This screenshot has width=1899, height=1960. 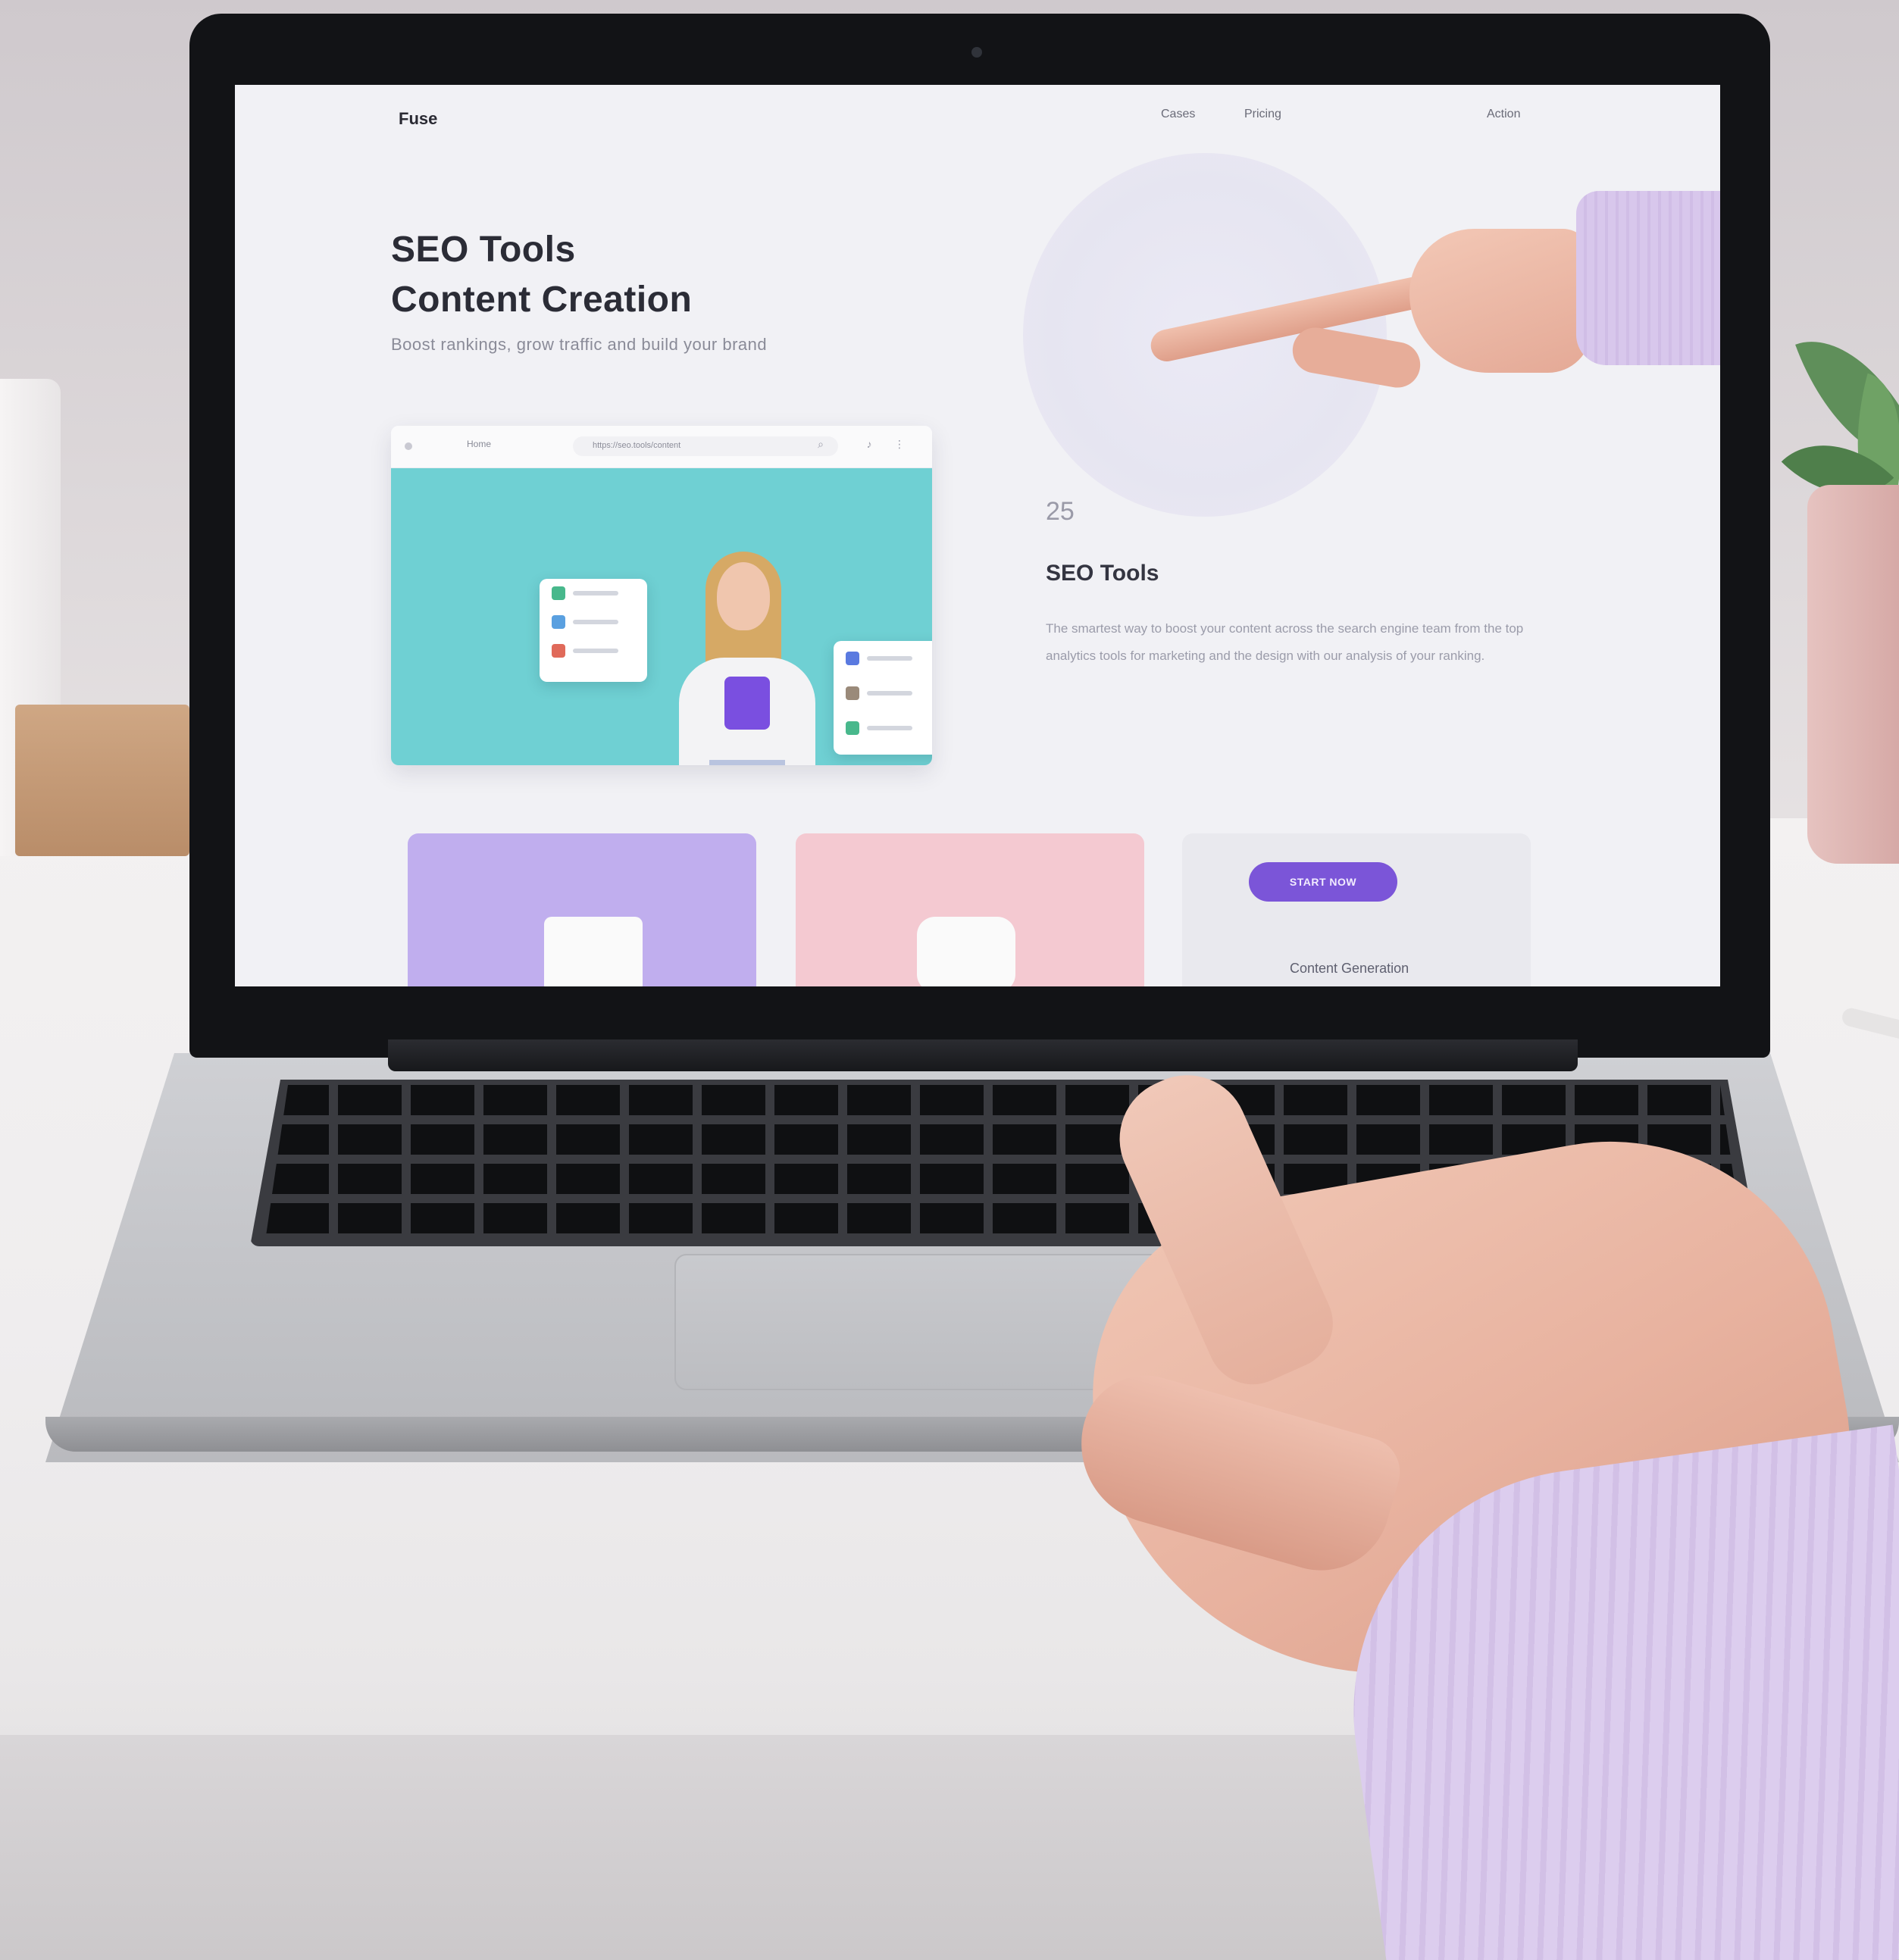 I want to click on doc-icon, so click(x=558, y=622).